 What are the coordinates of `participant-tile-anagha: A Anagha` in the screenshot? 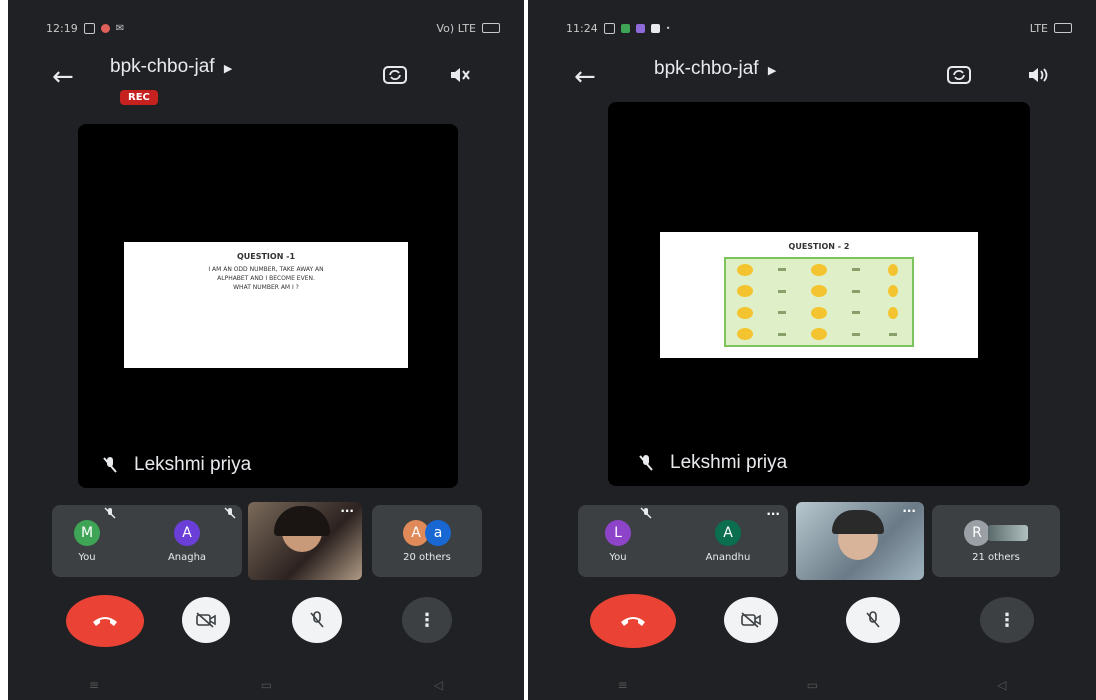 It's located at (187, 541).